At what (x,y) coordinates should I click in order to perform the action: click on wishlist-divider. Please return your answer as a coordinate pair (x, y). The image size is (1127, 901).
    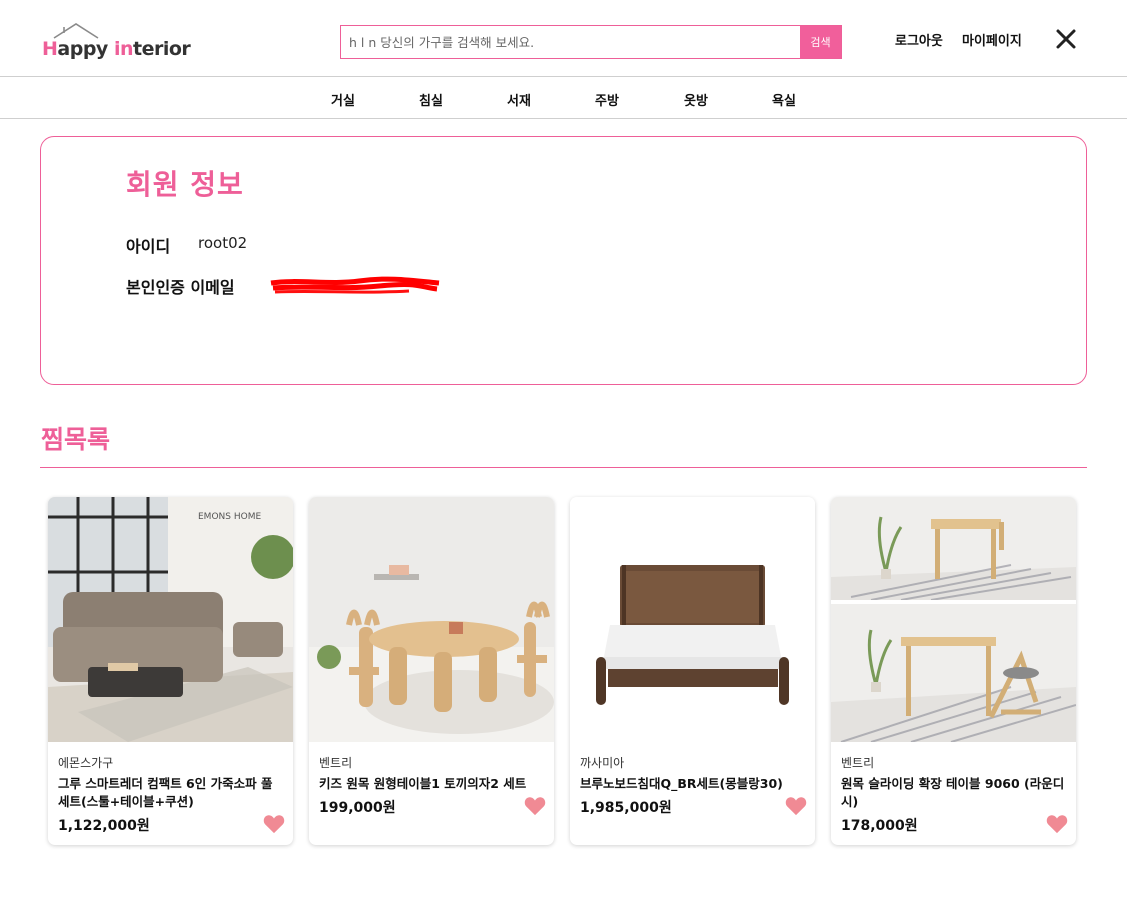
    Looking at the image, I should click on (563, 467).